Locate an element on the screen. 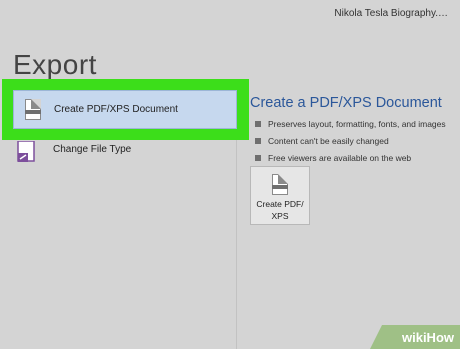 The image size is (460, 349). list-item: Content can't be easily changed is located at coordinates (350, 143).